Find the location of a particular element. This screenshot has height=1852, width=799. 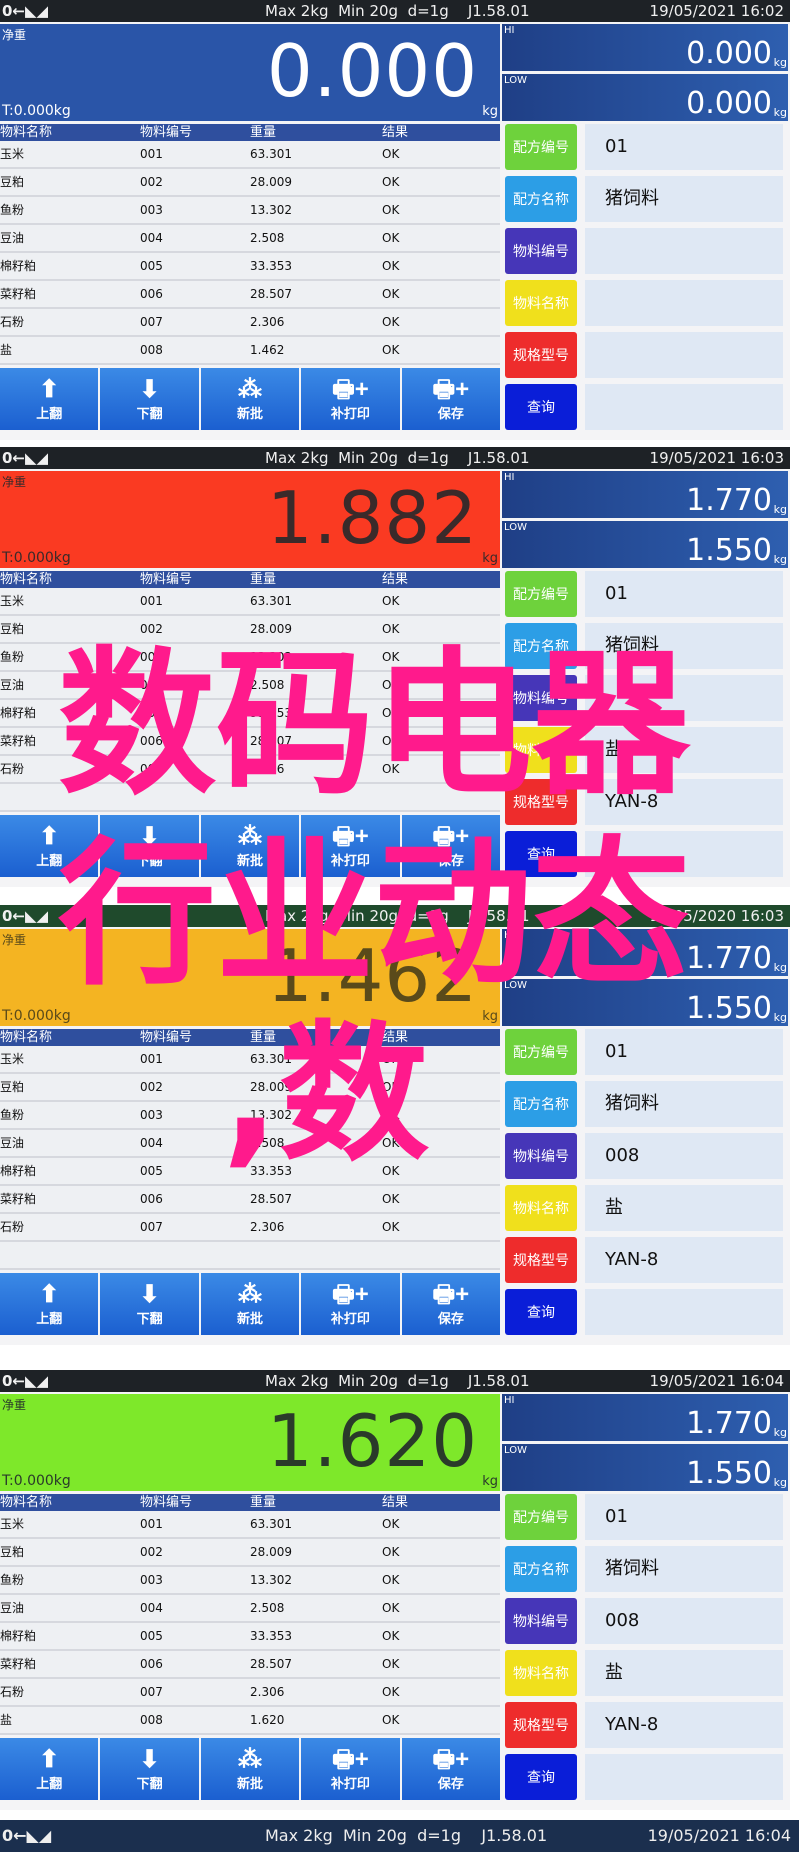

cell-material-name: 玉米 is located at coordinates (12, 154).